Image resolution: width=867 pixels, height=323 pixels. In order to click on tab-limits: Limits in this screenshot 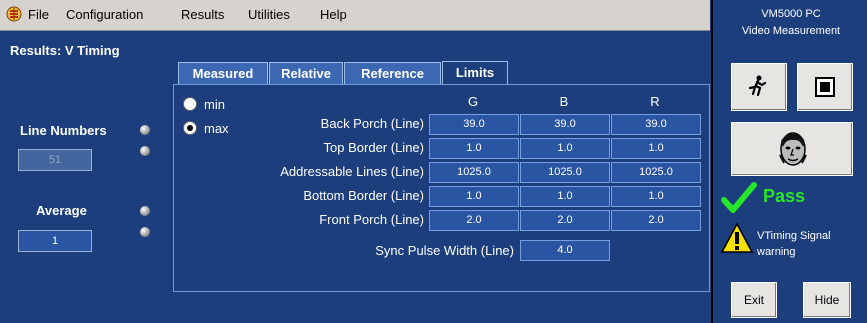, I will do `click(475, 73)`.